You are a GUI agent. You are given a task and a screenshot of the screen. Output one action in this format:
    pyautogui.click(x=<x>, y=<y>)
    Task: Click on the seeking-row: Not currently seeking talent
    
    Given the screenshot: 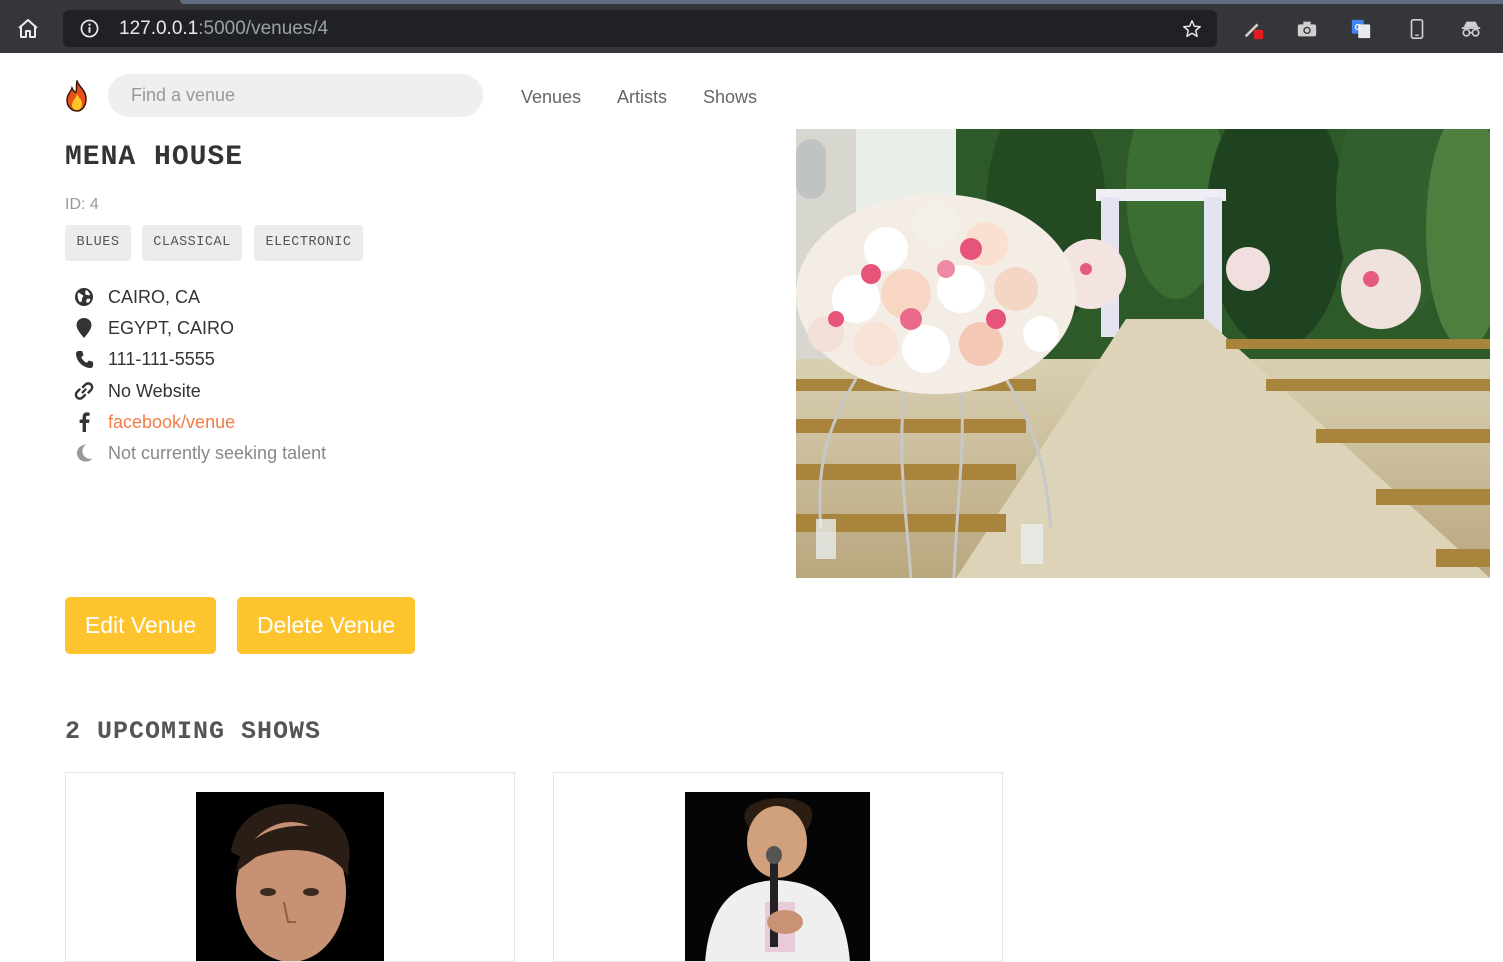 What is the action you would take?
    pyautogui.click(x=199, y=453)
    